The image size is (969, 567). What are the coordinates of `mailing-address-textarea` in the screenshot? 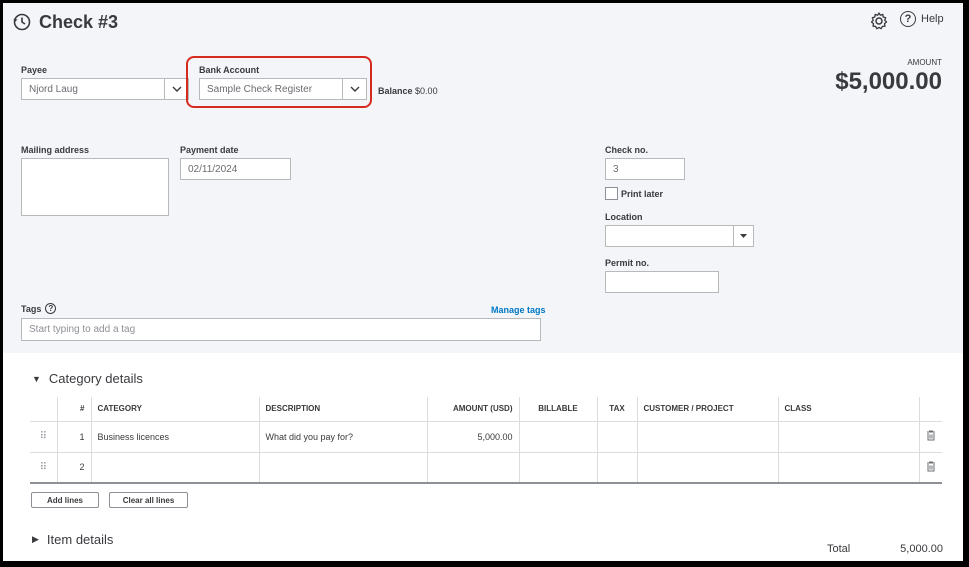 It's located at (95, 187).